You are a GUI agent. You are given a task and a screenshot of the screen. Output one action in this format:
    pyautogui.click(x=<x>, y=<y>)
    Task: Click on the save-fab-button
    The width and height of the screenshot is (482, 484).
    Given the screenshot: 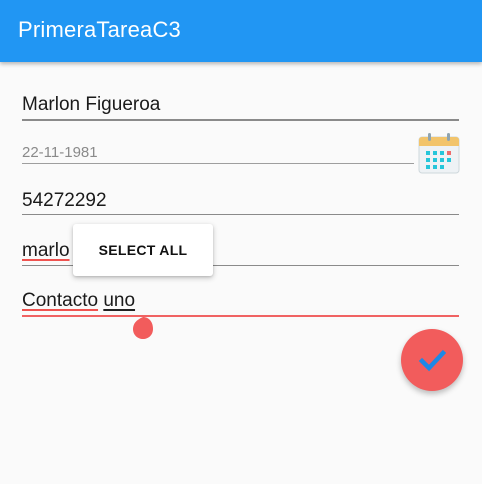 What is the action you would take?
    pyautogui.click(x=432, y=360)
    